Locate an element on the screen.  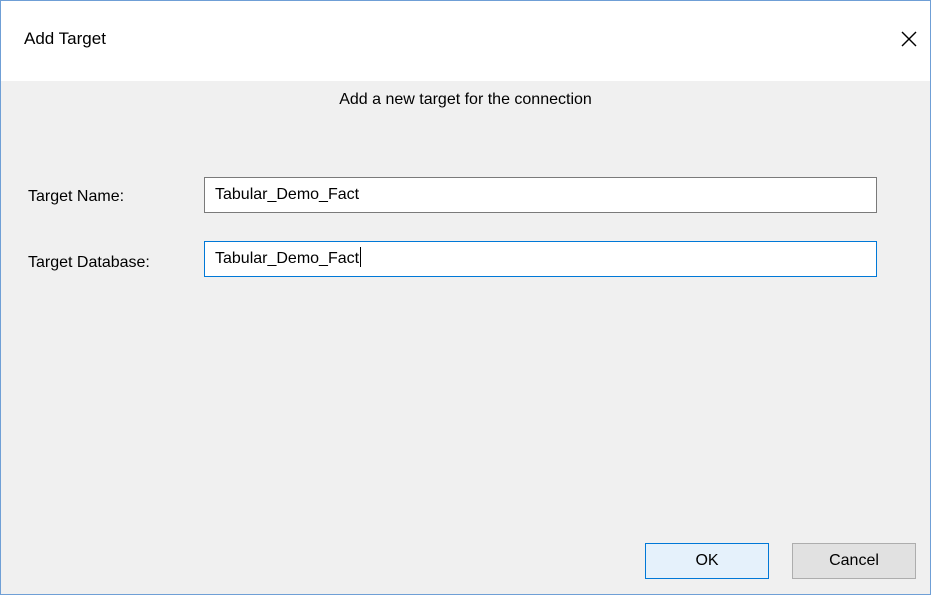
target-name-value: Tabular_Demo_Fact is located at coordinates (287, 194).